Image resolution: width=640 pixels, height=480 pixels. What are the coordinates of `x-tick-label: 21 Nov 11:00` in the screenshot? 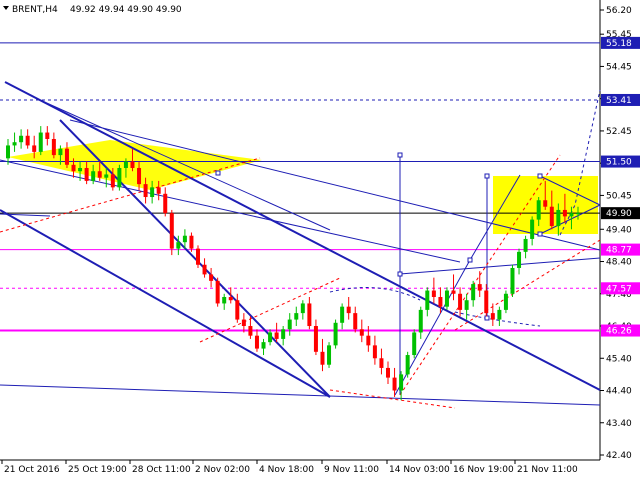 It's located at (547, 470).